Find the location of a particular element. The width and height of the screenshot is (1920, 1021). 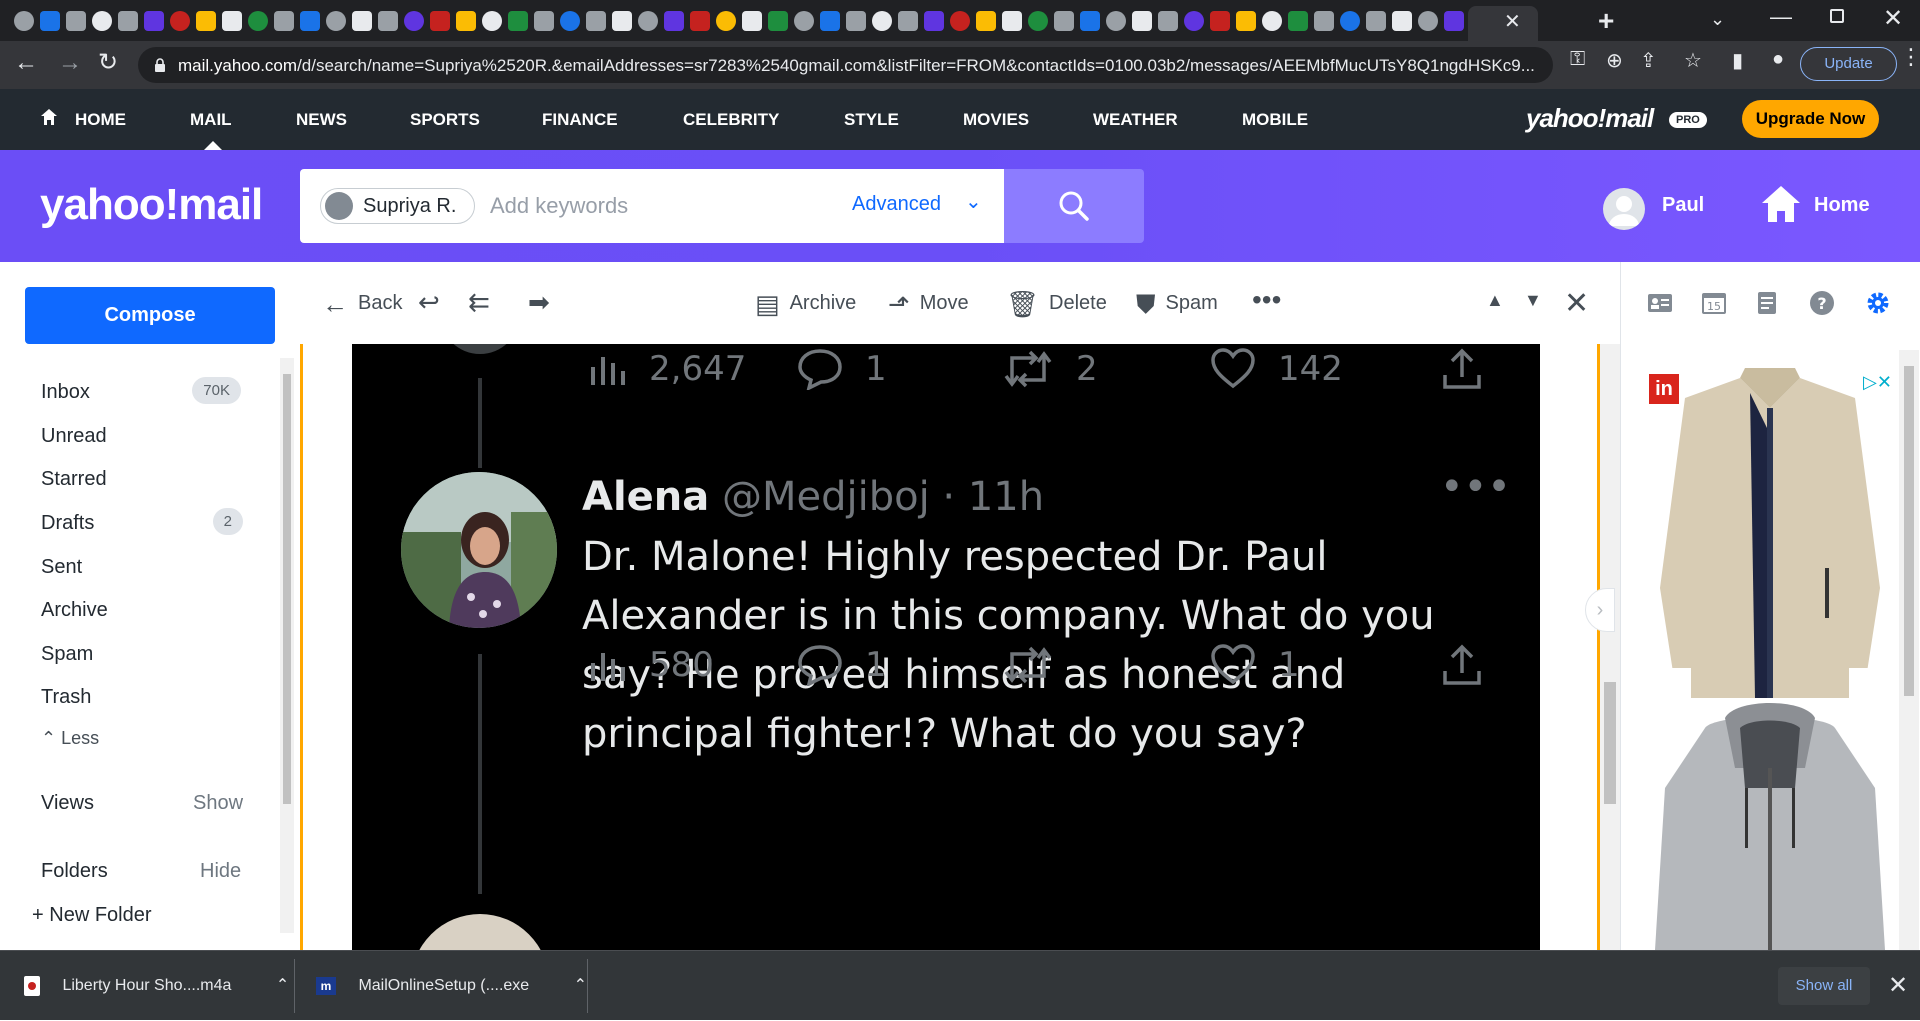

browser-menu-icon: ⋮ is located at coordinates (1910, 57).